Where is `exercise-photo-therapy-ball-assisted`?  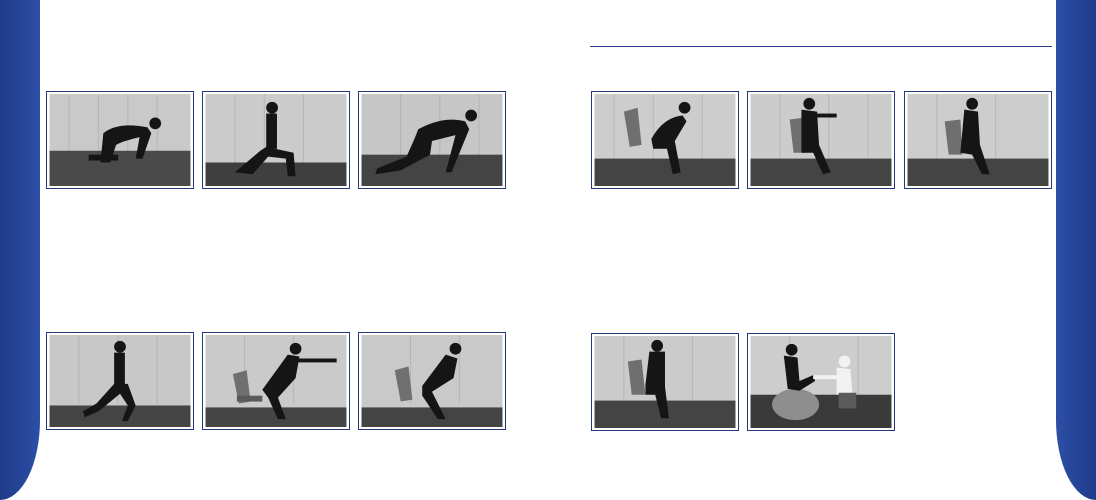 exercise-photo-therapy-ball-assisted is located at coordinates (821, 382).